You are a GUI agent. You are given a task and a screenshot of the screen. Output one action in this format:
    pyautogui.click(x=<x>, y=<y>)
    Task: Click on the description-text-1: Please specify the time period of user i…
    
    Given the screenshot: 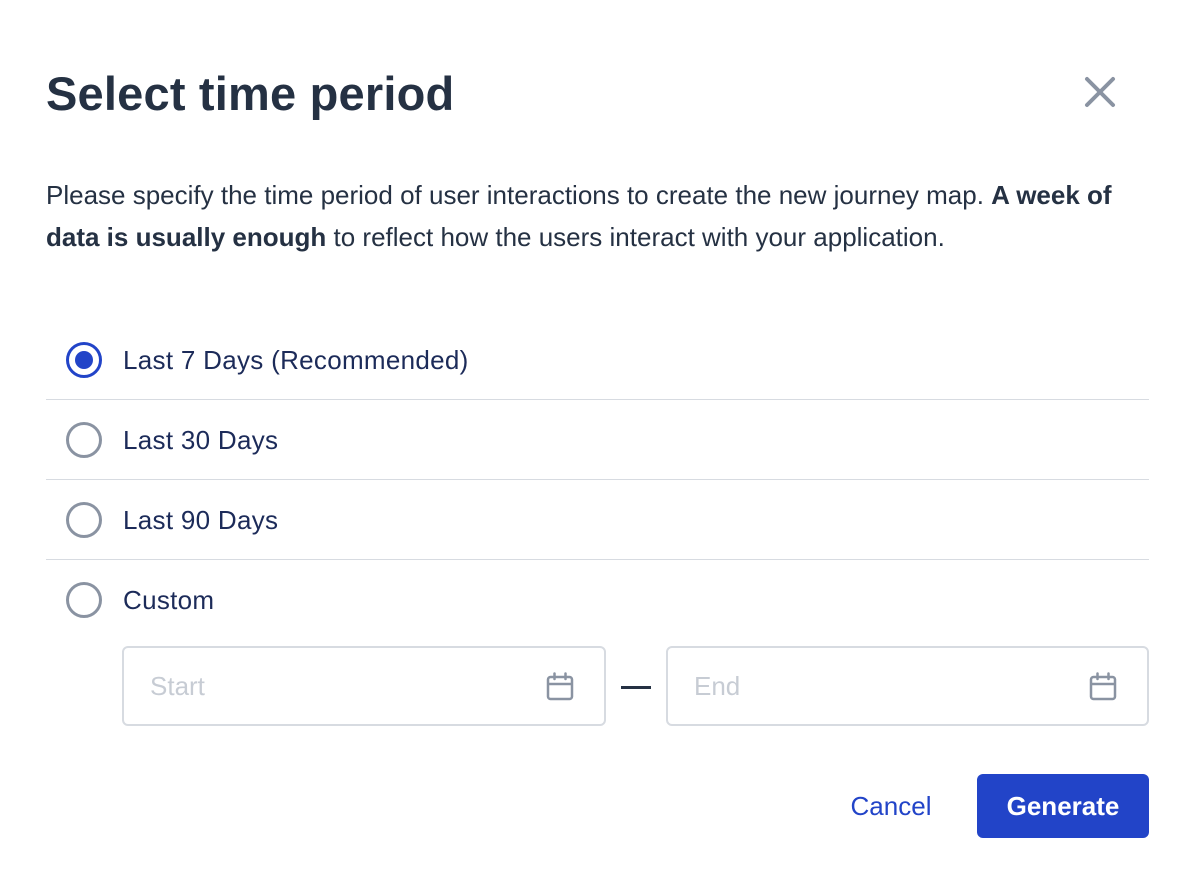 What is the action you would take?
    pyautogui.click(x=519, y=195)
    